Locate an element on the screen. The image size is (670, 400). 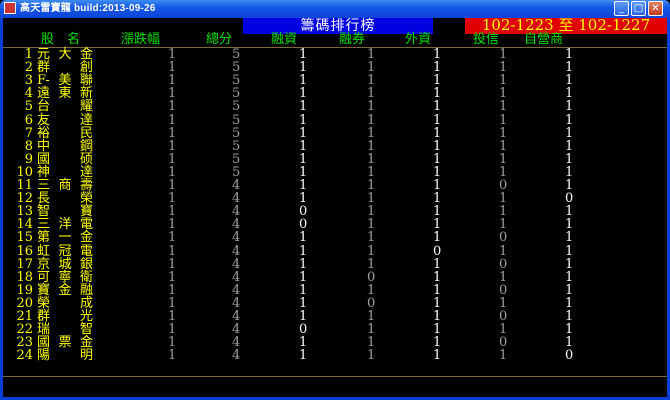
col-header-dealer: 自營商 is located at coordinates (543, 40).